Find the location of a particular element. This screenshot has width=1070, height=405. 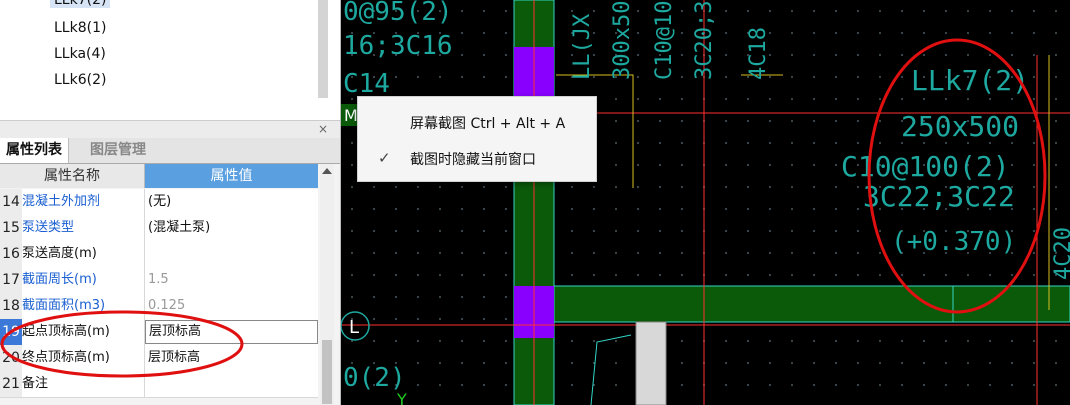

row-number: 14 is located at coordinates (11, 202).